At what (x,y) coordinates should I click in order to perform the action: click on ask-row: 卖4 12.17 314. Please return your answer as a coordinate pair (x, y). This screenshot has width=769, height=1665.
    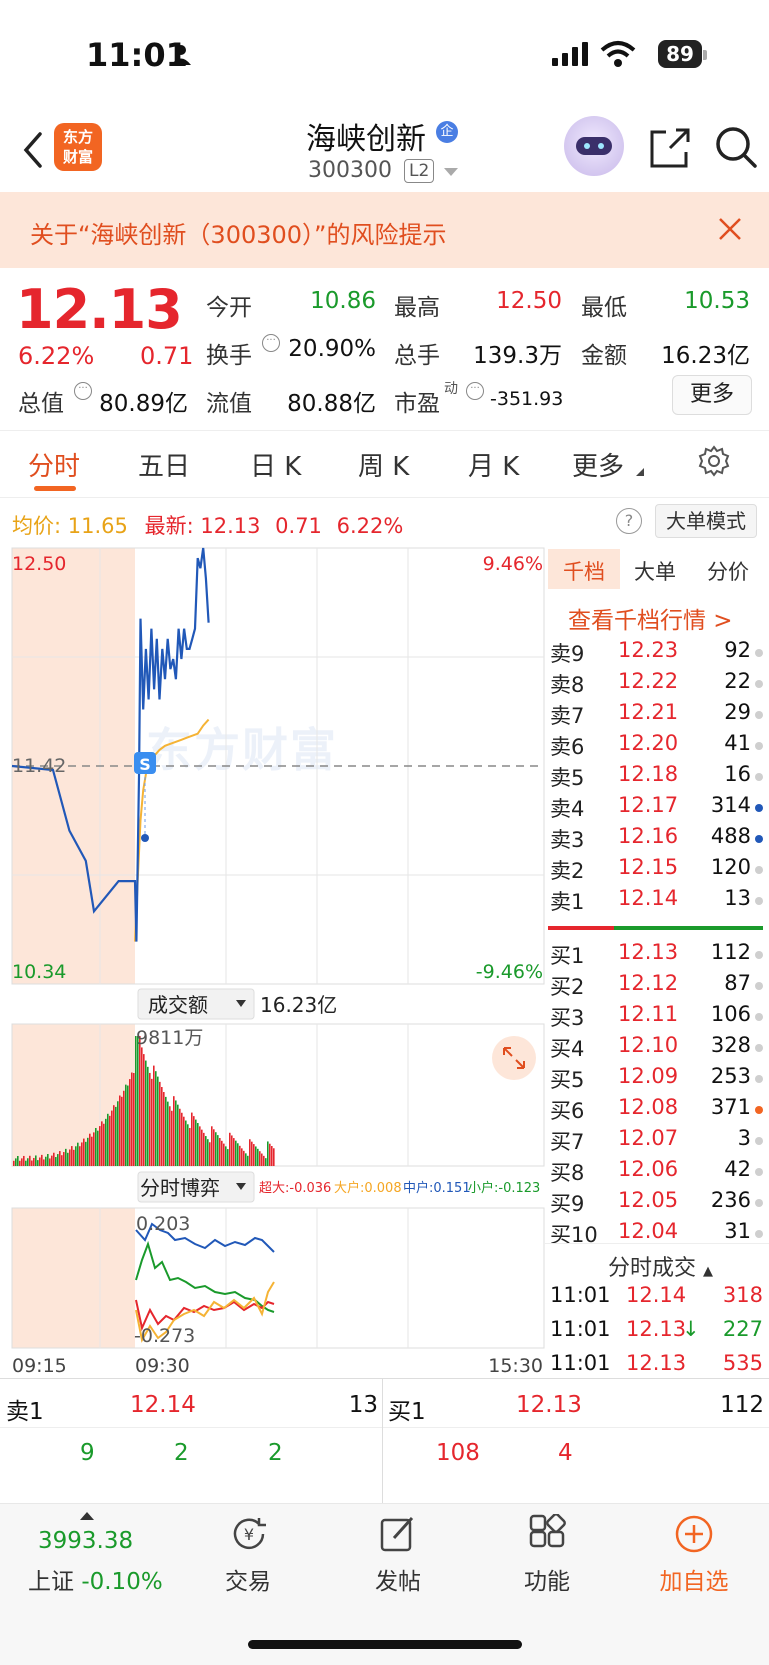
    Looking at the image, I should click on (655, 808).